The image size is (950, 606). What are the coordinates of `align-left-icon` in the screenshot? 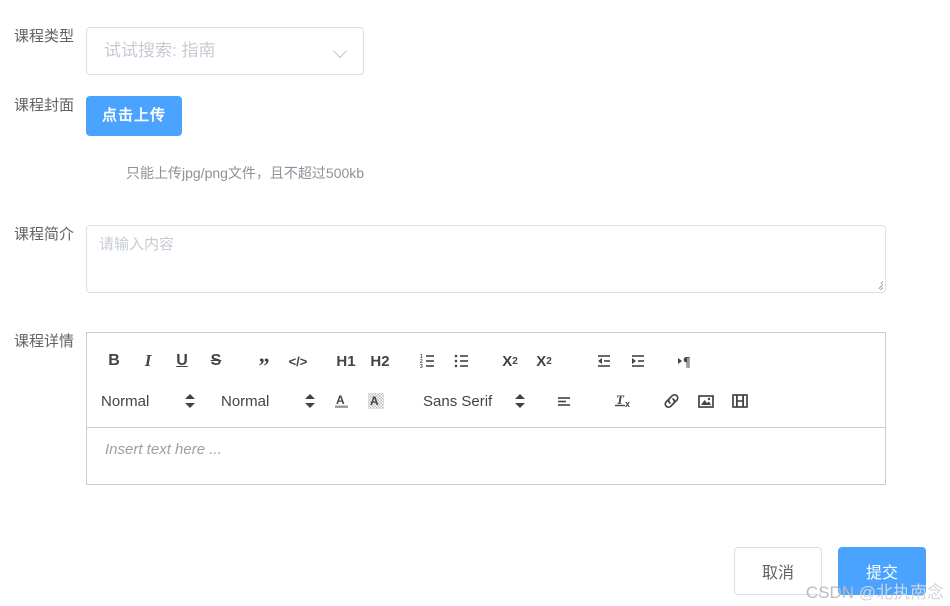 It's located at (564, 401).